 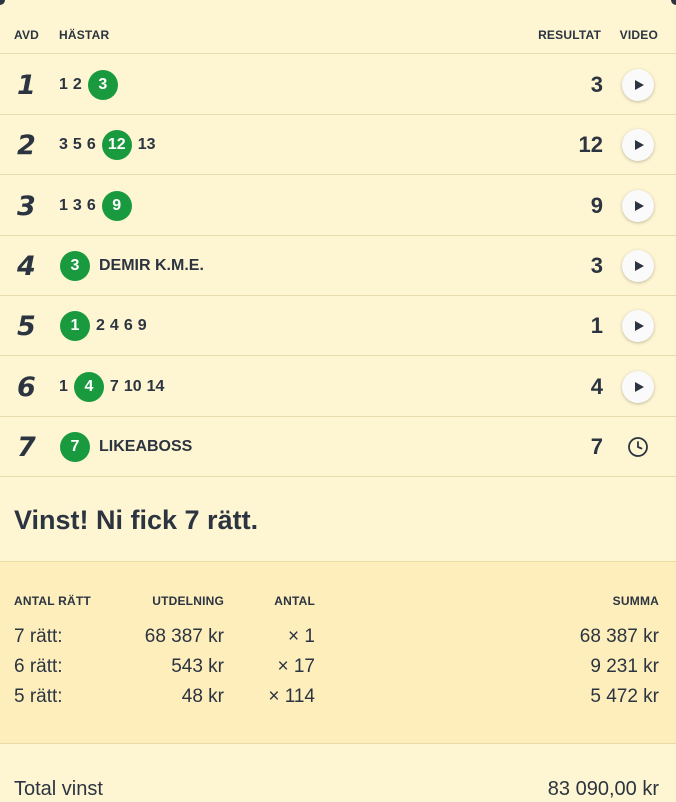 What do you see at coordinates (132, 386) in the screenshot?
I see `horse-number: 10` at bounding box center [132, 386].